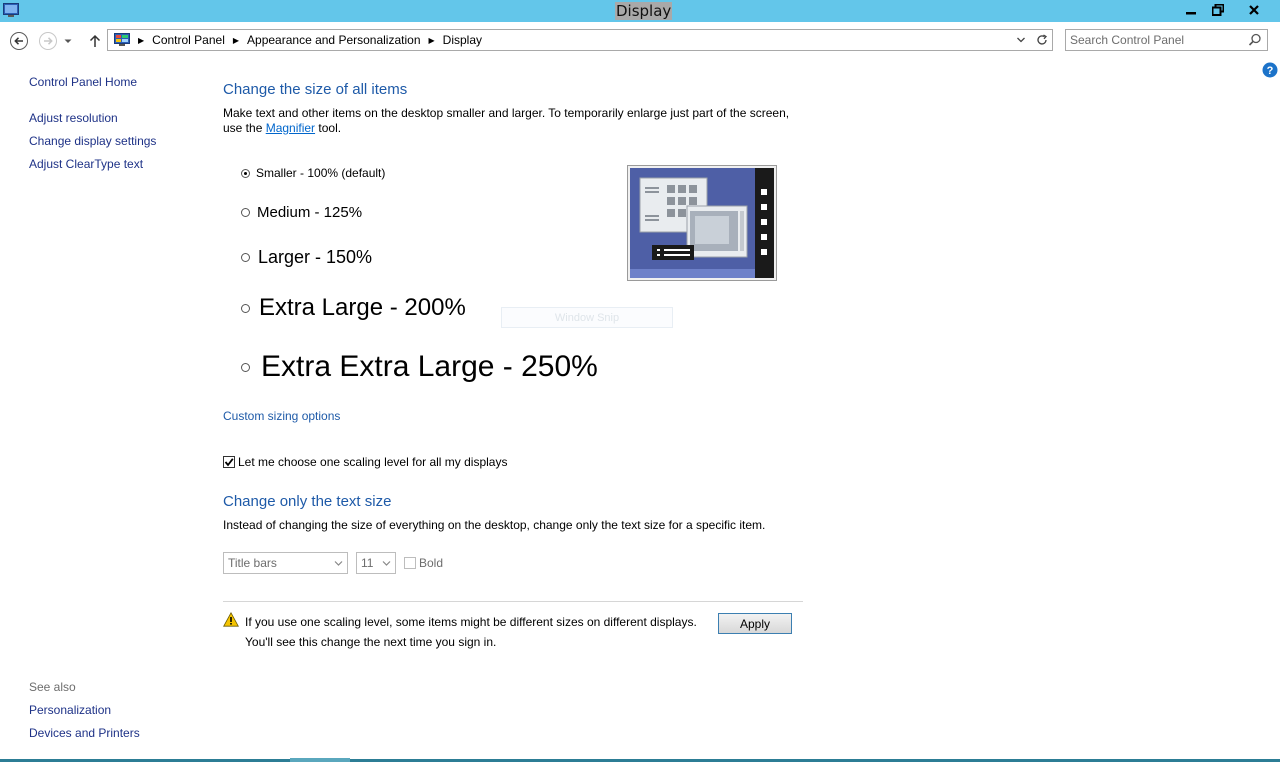 The width and height of the screenshot is (1280, 762). What do you see at coordinates (1155, 40) in the screenshot?
I see `search-input` at bounding box center [1155, 40].